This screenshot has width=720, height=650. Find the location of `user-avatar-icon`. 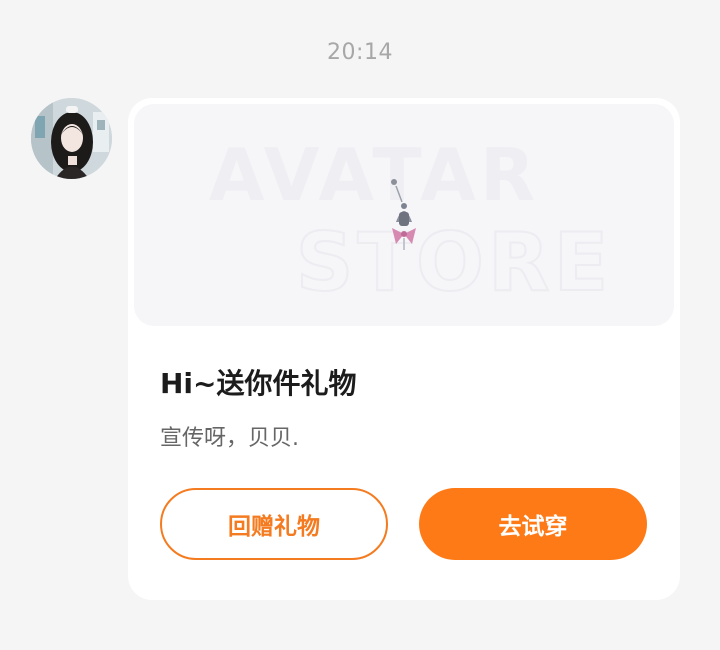

user-avatar-icon is located at coordinates (71, 138).